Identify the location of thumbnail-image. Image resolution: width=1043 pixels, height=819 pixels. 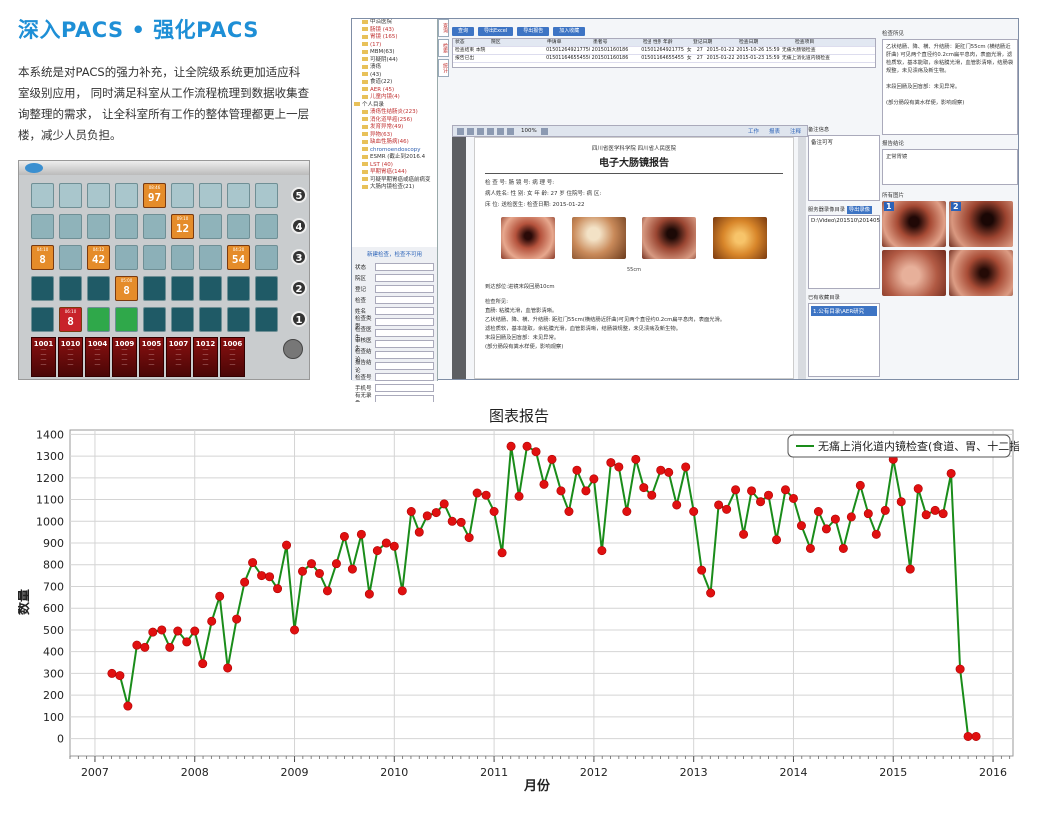
(914, 273).